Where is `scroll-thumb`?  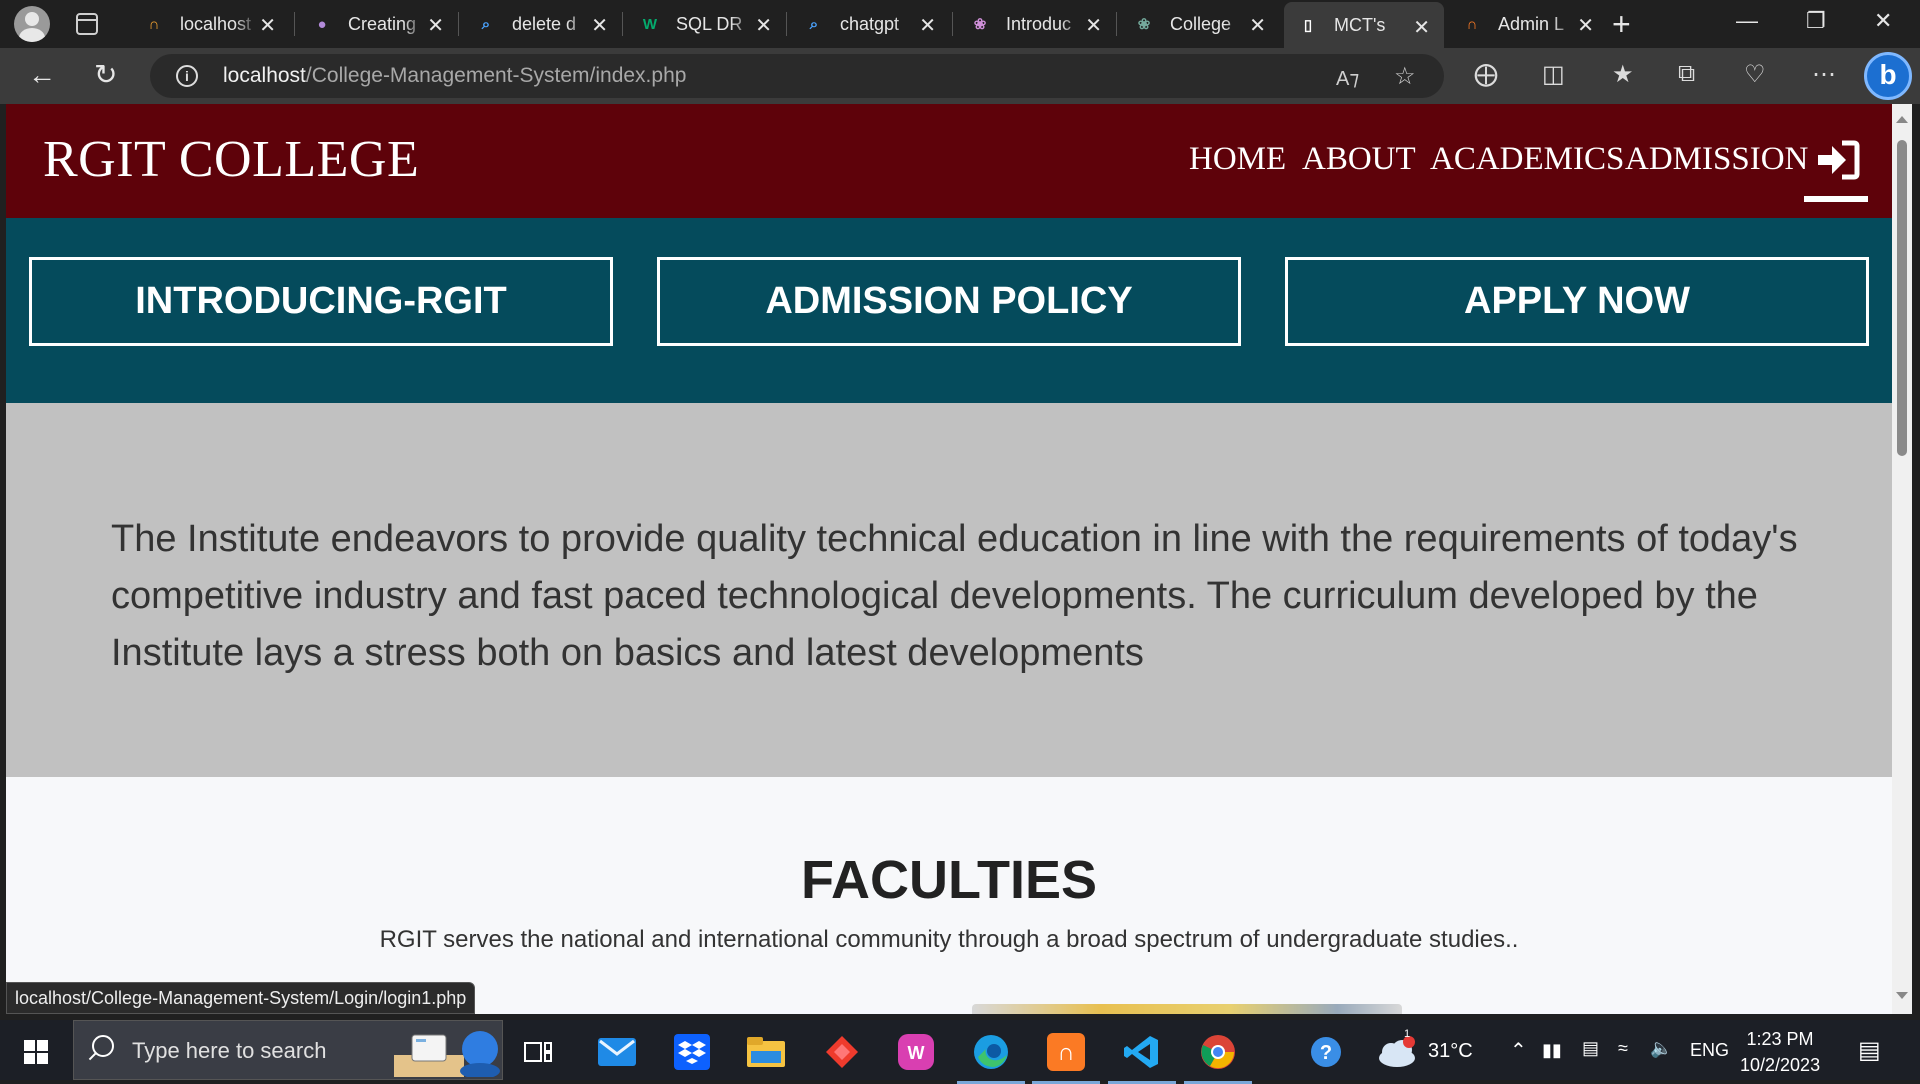 scroll-thumb is located at coordinates (1902, 298).